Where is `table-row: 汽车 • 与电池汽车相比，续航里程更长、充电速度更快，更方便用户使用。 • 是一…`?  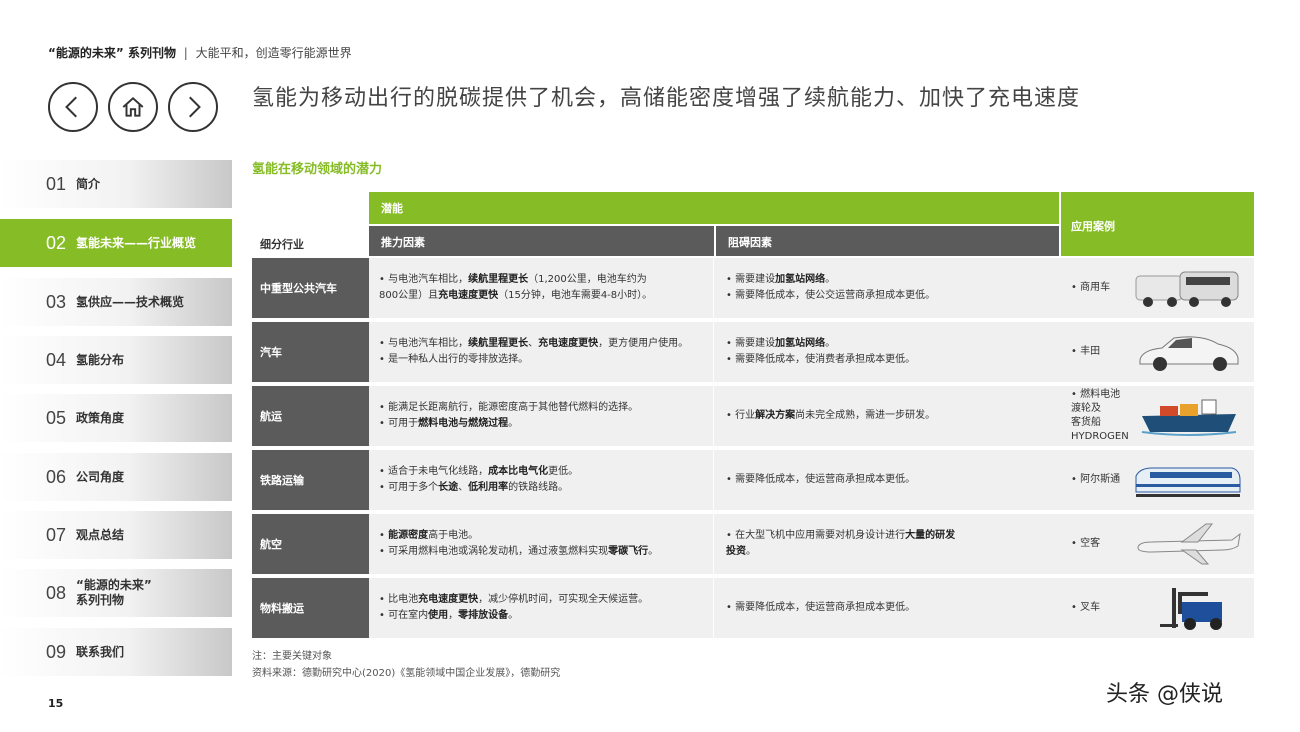 table-row: 汽车 • 与电池汽车相比，续航里程更长、充电速度更快，更方便用户使用。 • 是一… is located at coordinates (753, 352).